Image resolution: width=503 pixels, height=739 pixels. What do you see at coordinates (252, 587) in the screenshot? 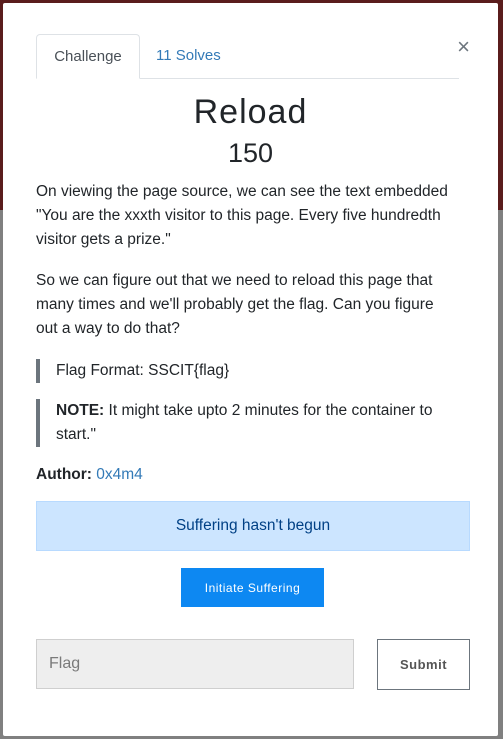
I see `initiate-suffering-button: Initiate Suffering` at bounding box center [252, 587].